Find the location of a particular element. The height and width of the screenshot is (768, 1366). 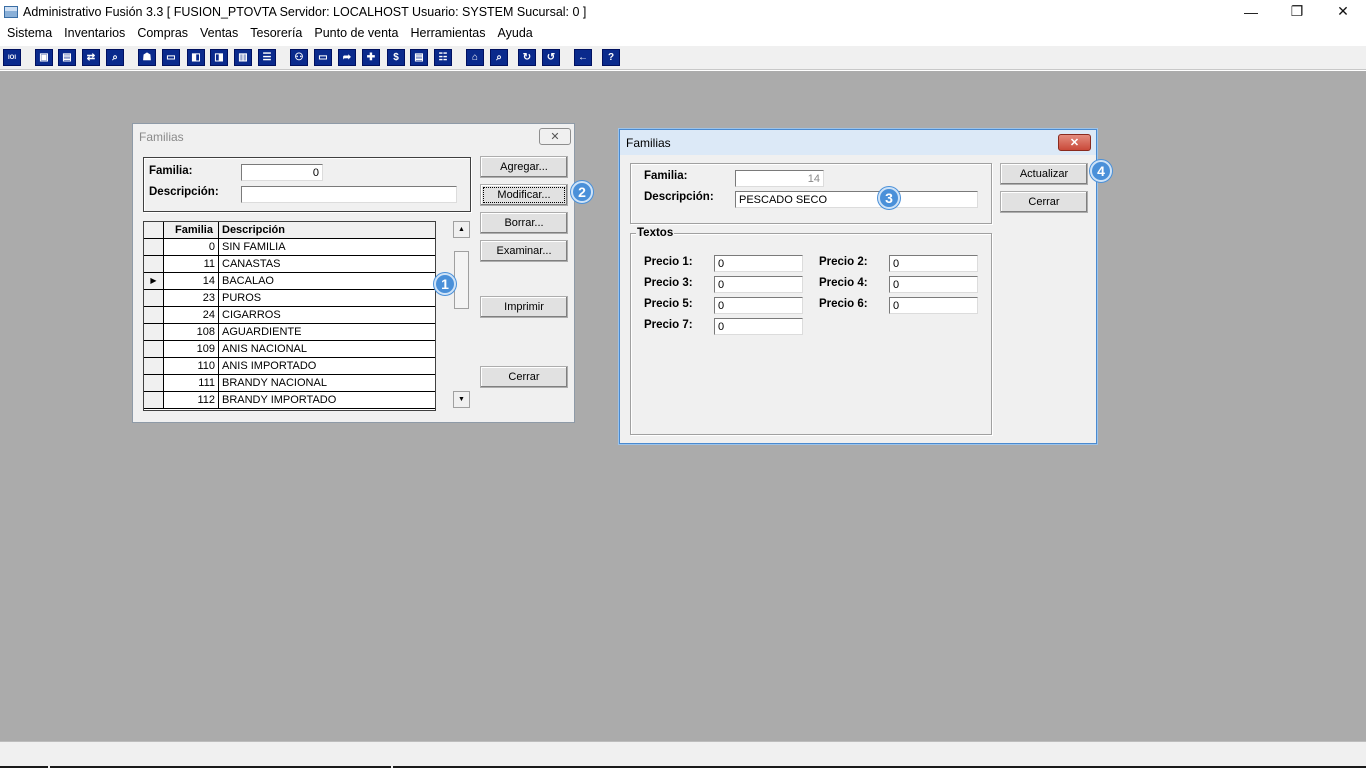

toolbar-button-2: ▣ is located at coordinates (44, 57).